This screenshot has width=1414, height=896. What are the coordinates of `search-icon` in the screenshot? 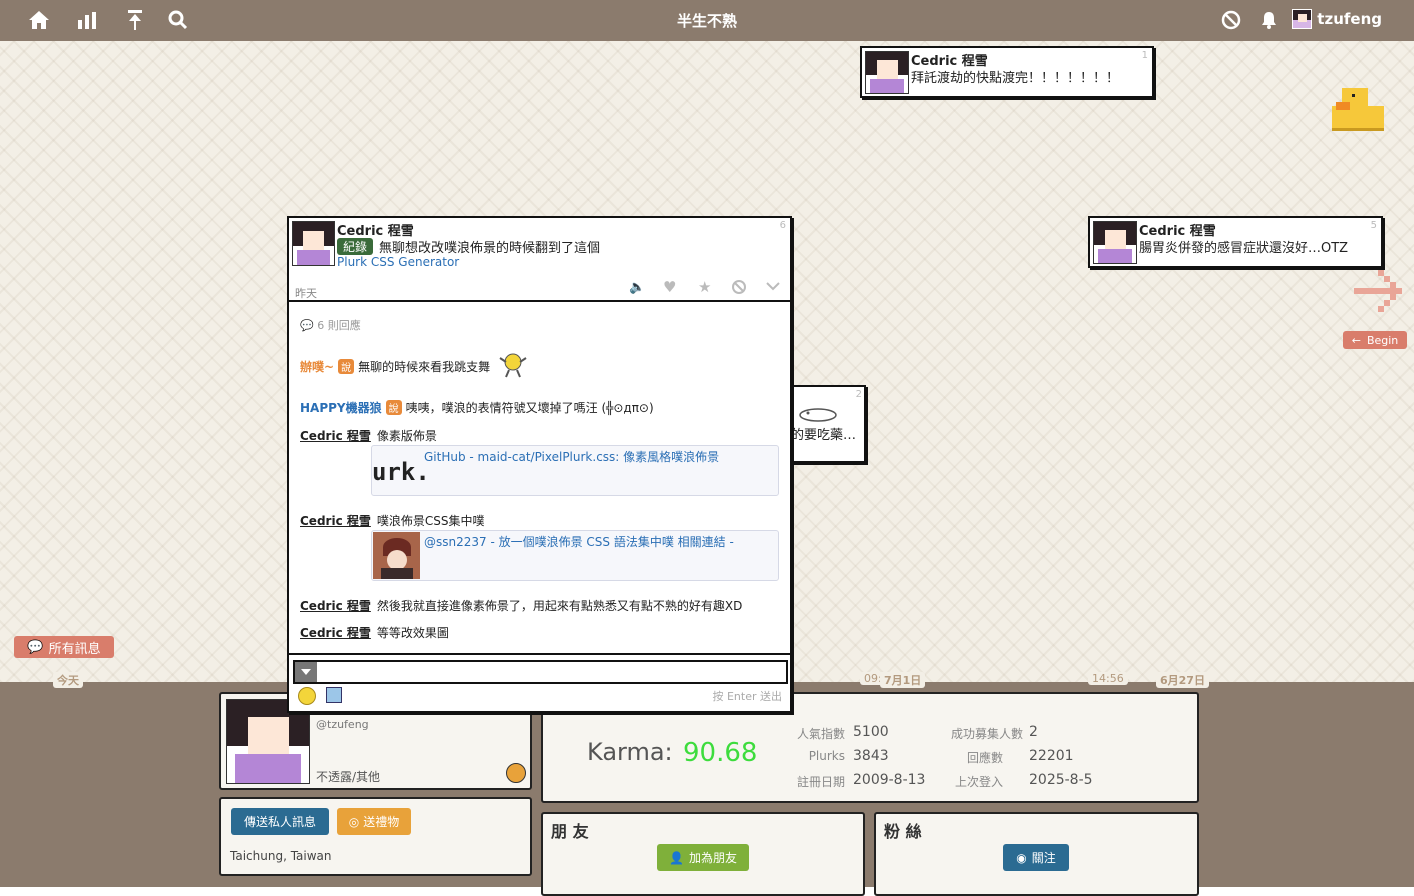 It's located at (178, 20).